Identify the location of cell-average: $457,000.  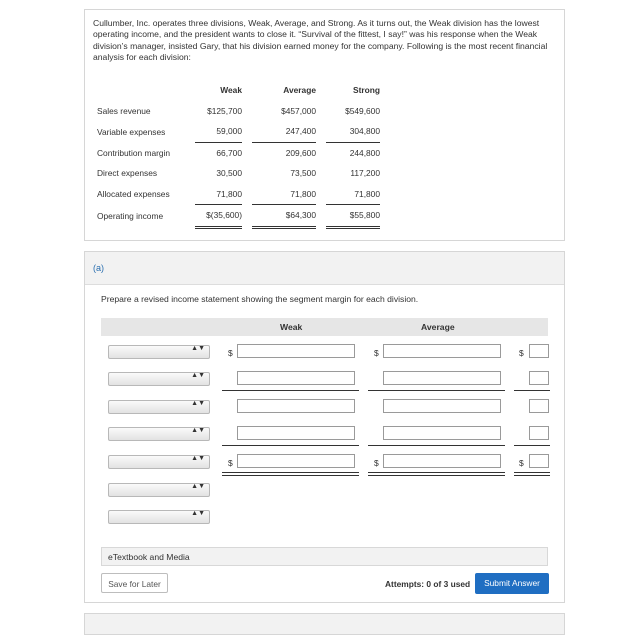
(298, 110).